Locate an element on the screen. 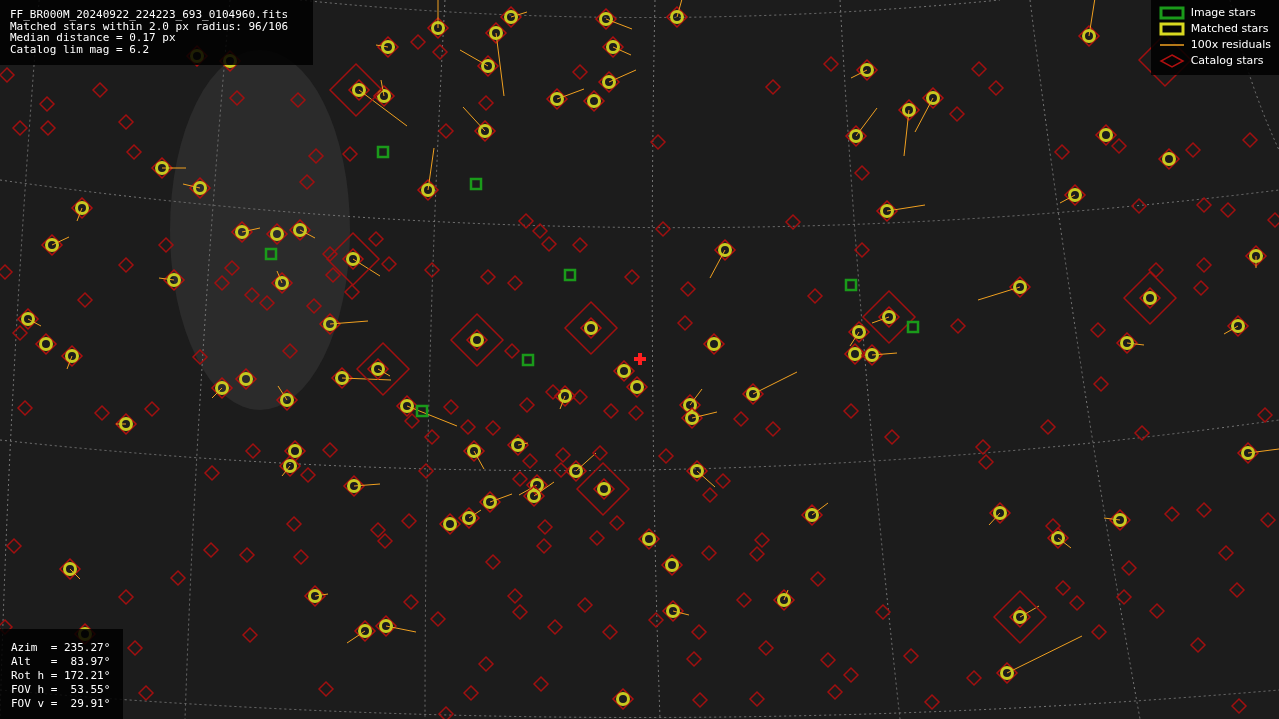 This screenshot has height=719, width=1279. info-line: Median distance = 0.17 px is located at coordinates (93, 38).